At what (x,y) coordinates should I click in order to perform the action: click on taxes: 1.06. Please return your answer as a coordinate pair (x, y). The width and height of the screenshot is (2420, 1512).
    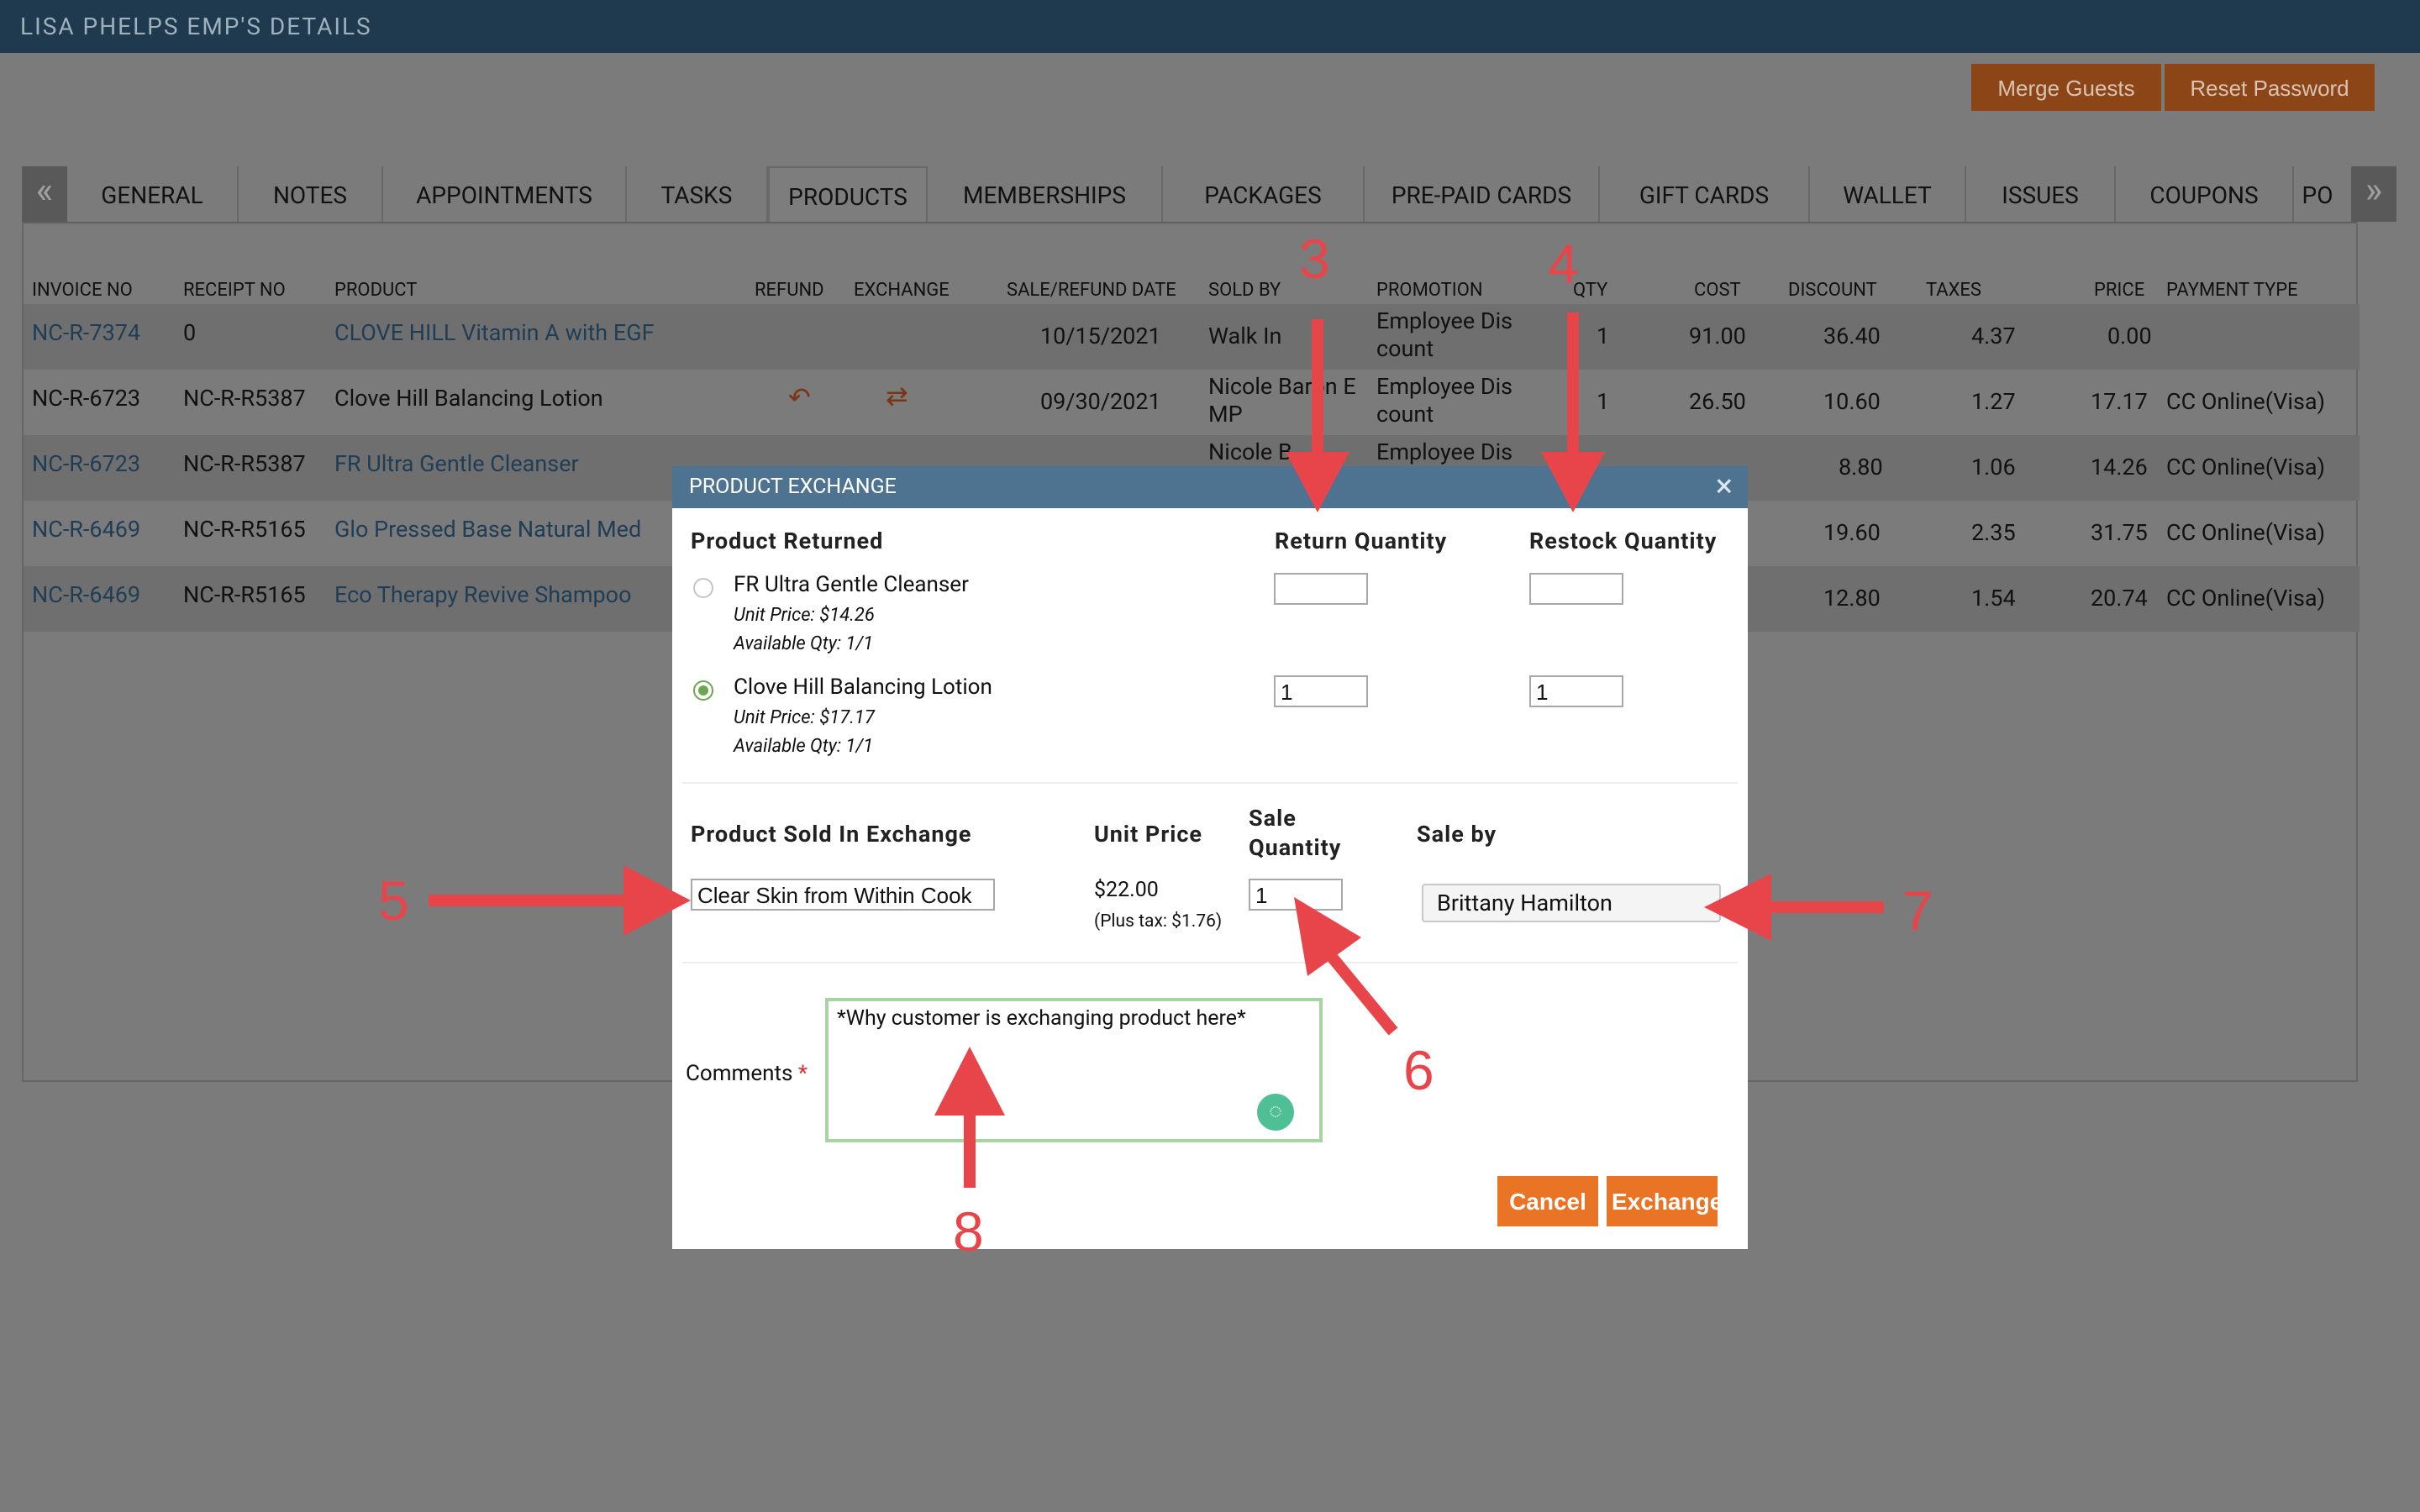
    Looking at the image, I should click on (1993, 467).